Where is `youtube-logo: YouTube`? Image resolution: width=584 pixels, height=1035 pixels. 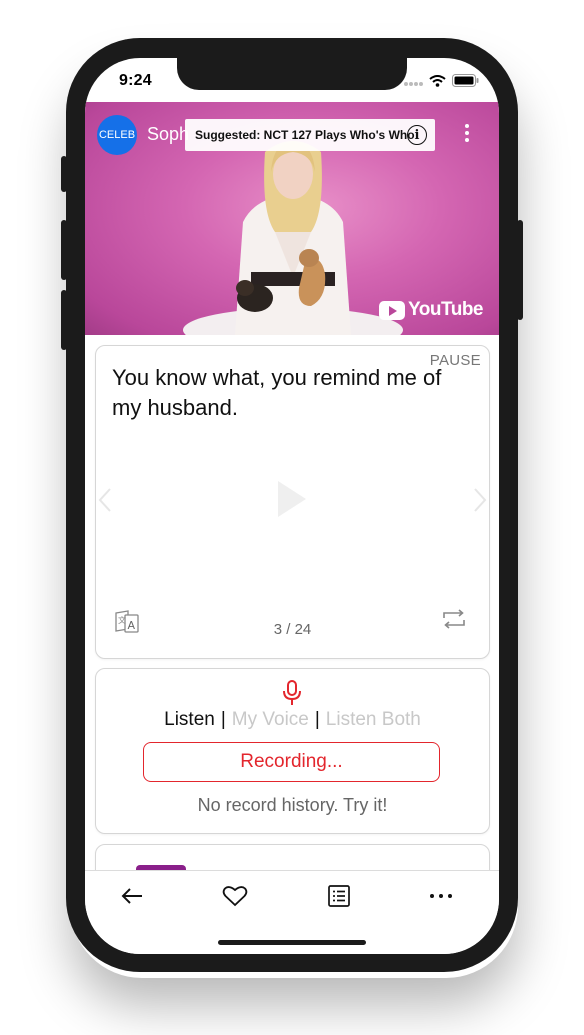
youtube-logo: YouTube is located at coordinates (431, 310).